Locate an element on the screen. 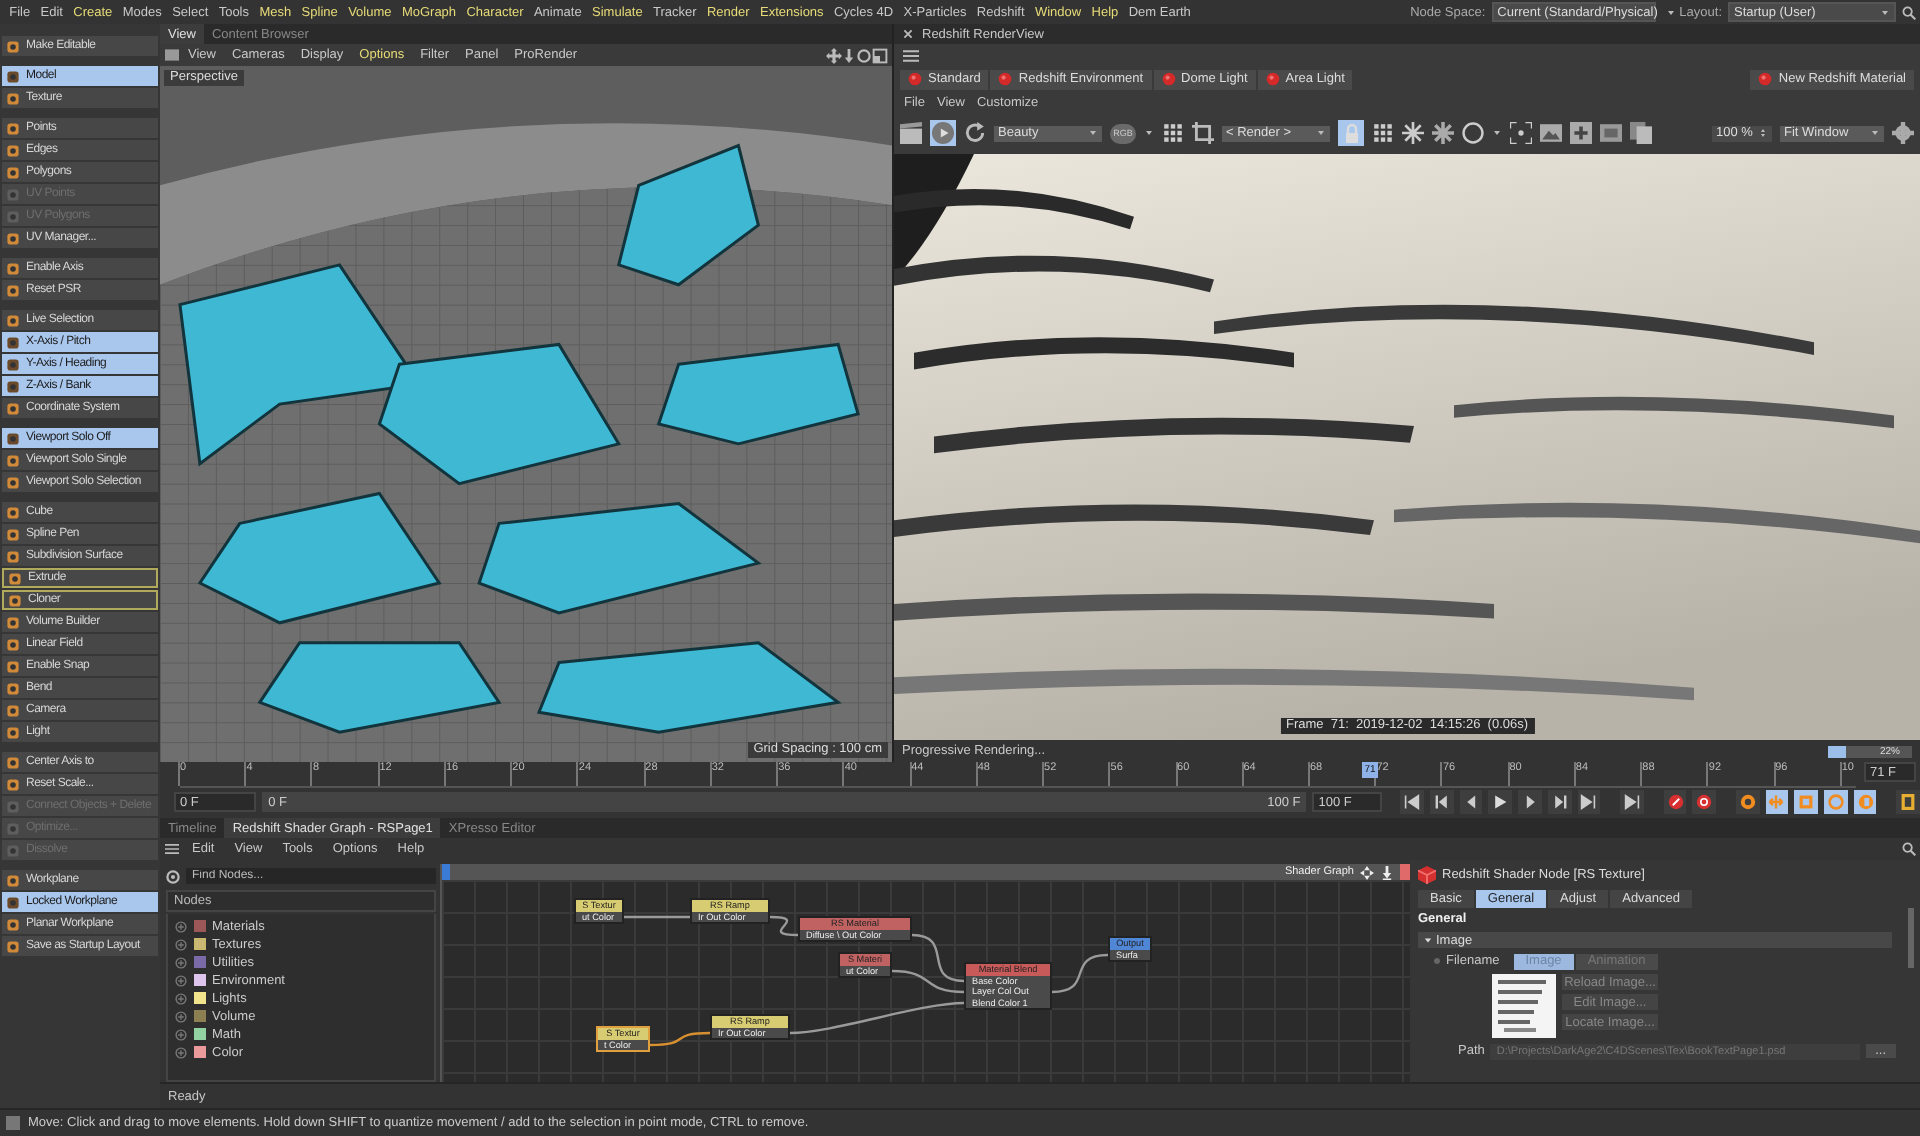  play-button is located at coordinates (1500, 802).